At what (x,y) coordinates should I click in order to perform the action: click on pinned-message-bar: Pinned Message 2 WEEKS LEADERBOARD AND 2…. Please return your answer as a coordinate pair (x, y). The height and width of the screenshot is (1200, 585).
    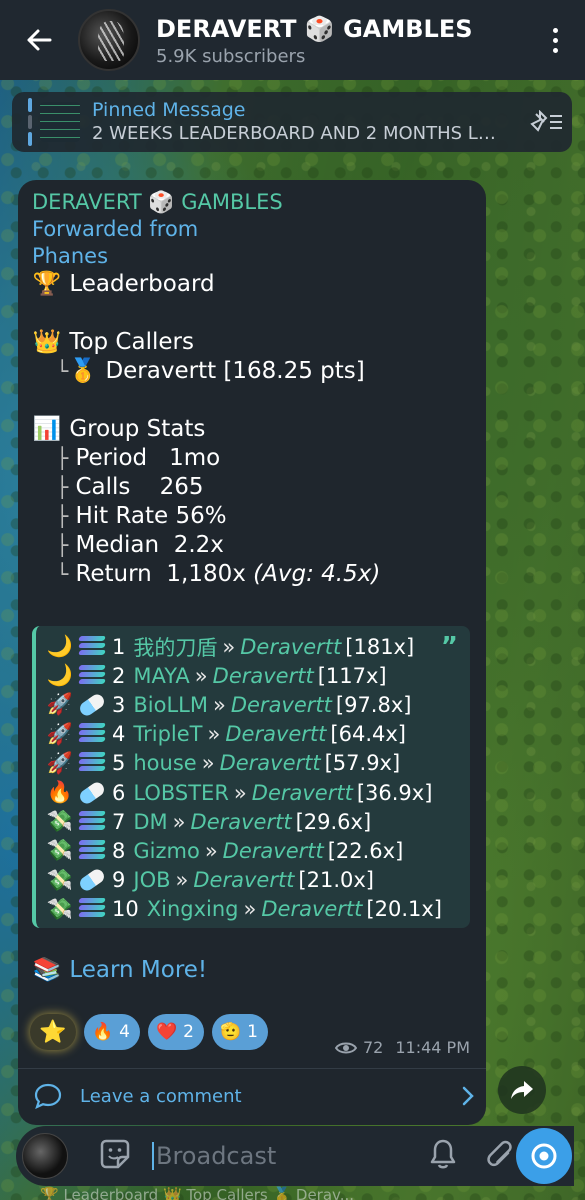
    Looking at the image, I should click on (292, 122).